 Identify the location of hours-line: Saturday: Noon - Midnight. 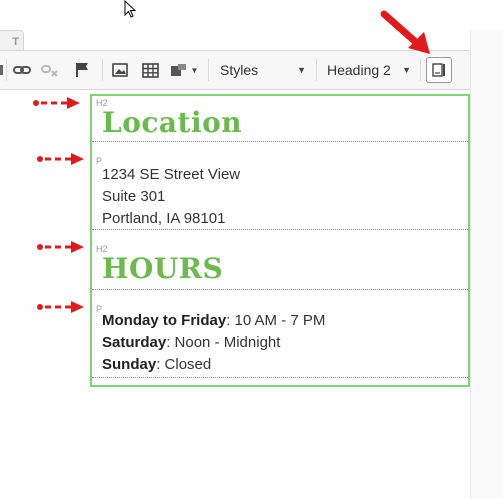
(191, 342).